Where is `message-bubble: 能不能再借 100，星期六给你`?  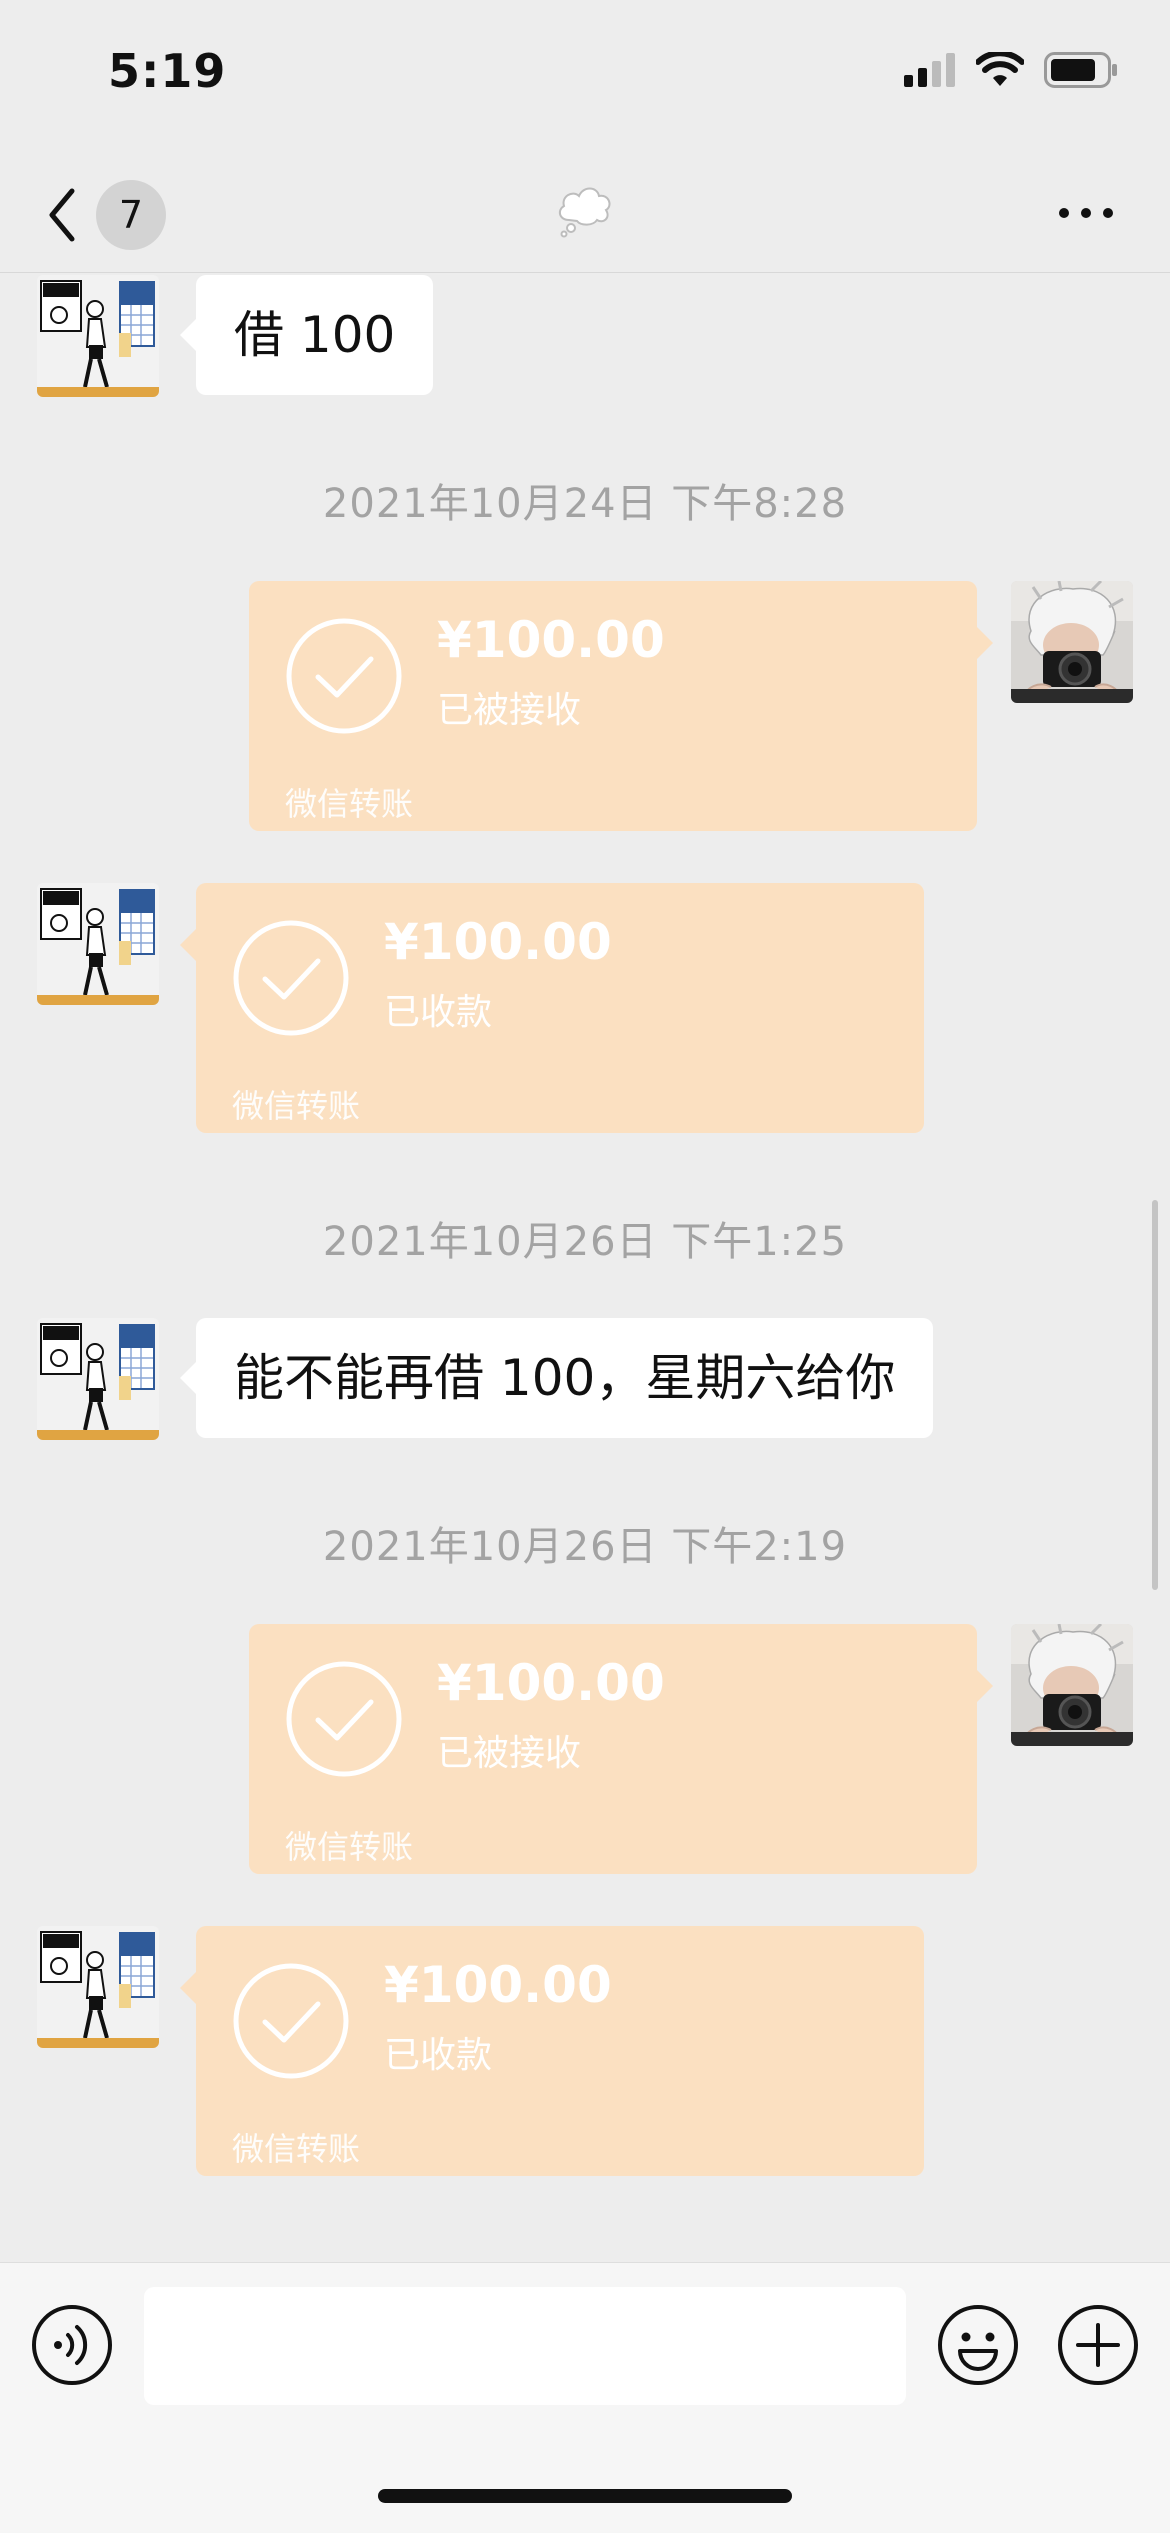 message-bubble: 能不能再借 100，星期六给你 is located at coordinates (556, 1378).